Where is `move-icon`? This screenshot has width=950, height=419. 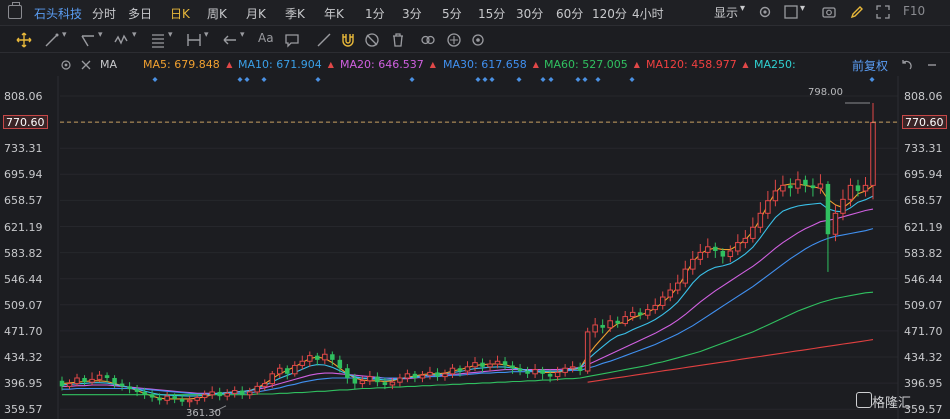
move-icon is located at coordinates (24, 40).